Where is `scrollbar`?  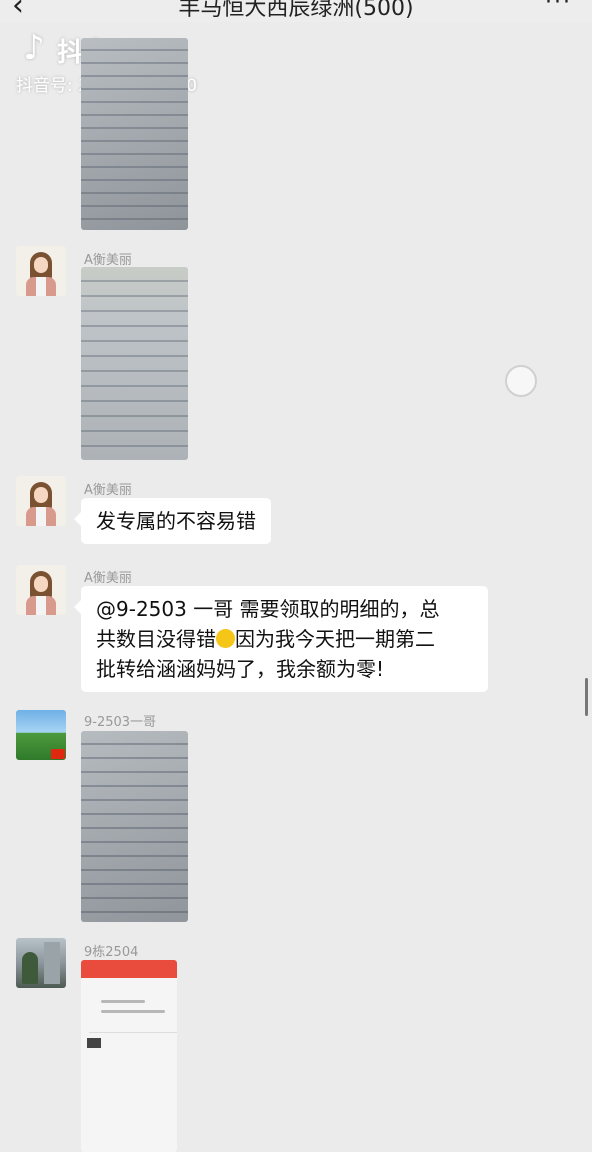 scrollbar is located at coordinates (586, 697).